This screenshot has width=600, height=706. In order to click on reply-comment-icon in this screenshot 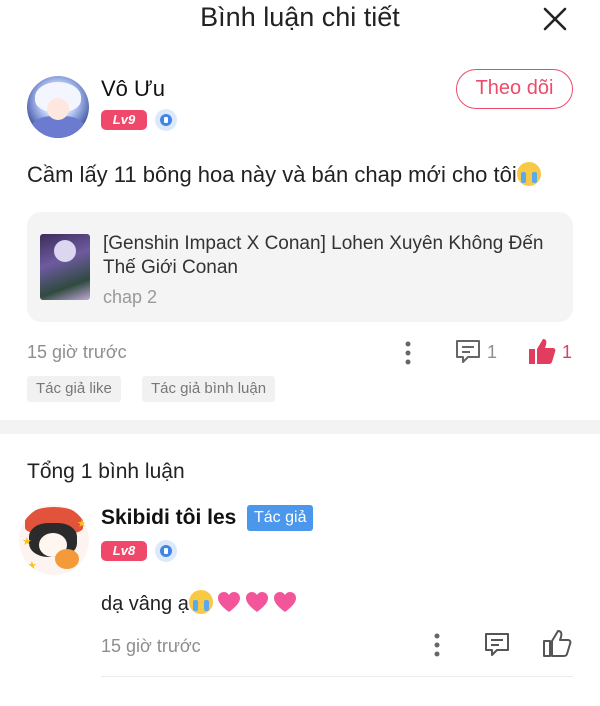, I will do `click(497, 644)`.